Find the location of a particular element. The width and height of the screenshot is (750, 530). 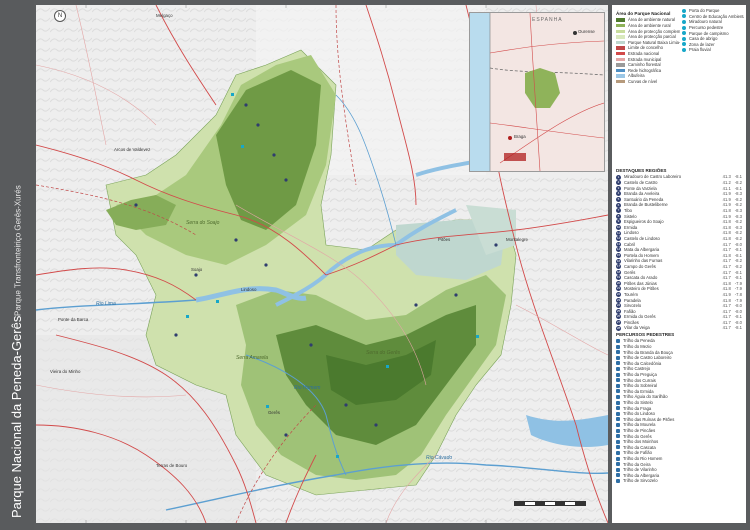

place-label: Pitões is located at coordinates (444, 239).